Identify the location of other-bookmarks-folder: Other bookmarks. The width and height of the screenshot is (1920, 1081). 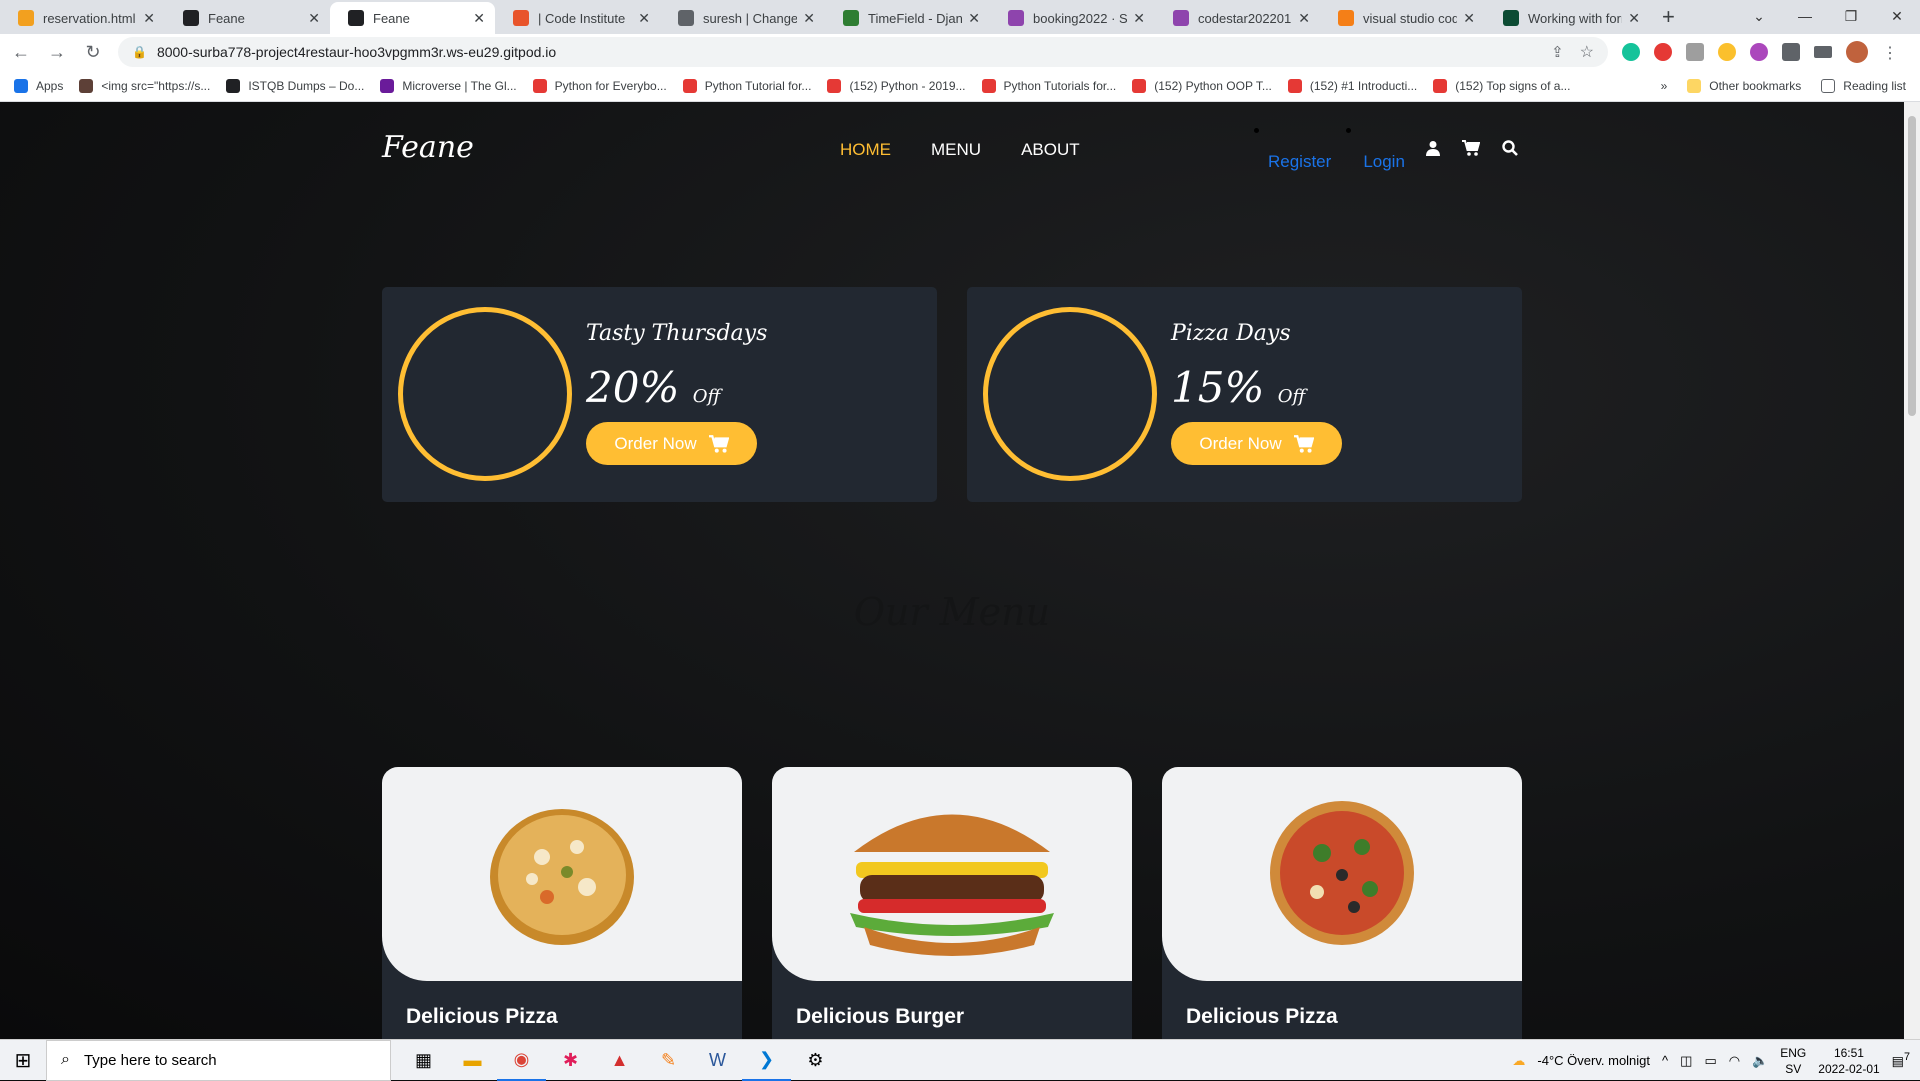
(1744, 86).